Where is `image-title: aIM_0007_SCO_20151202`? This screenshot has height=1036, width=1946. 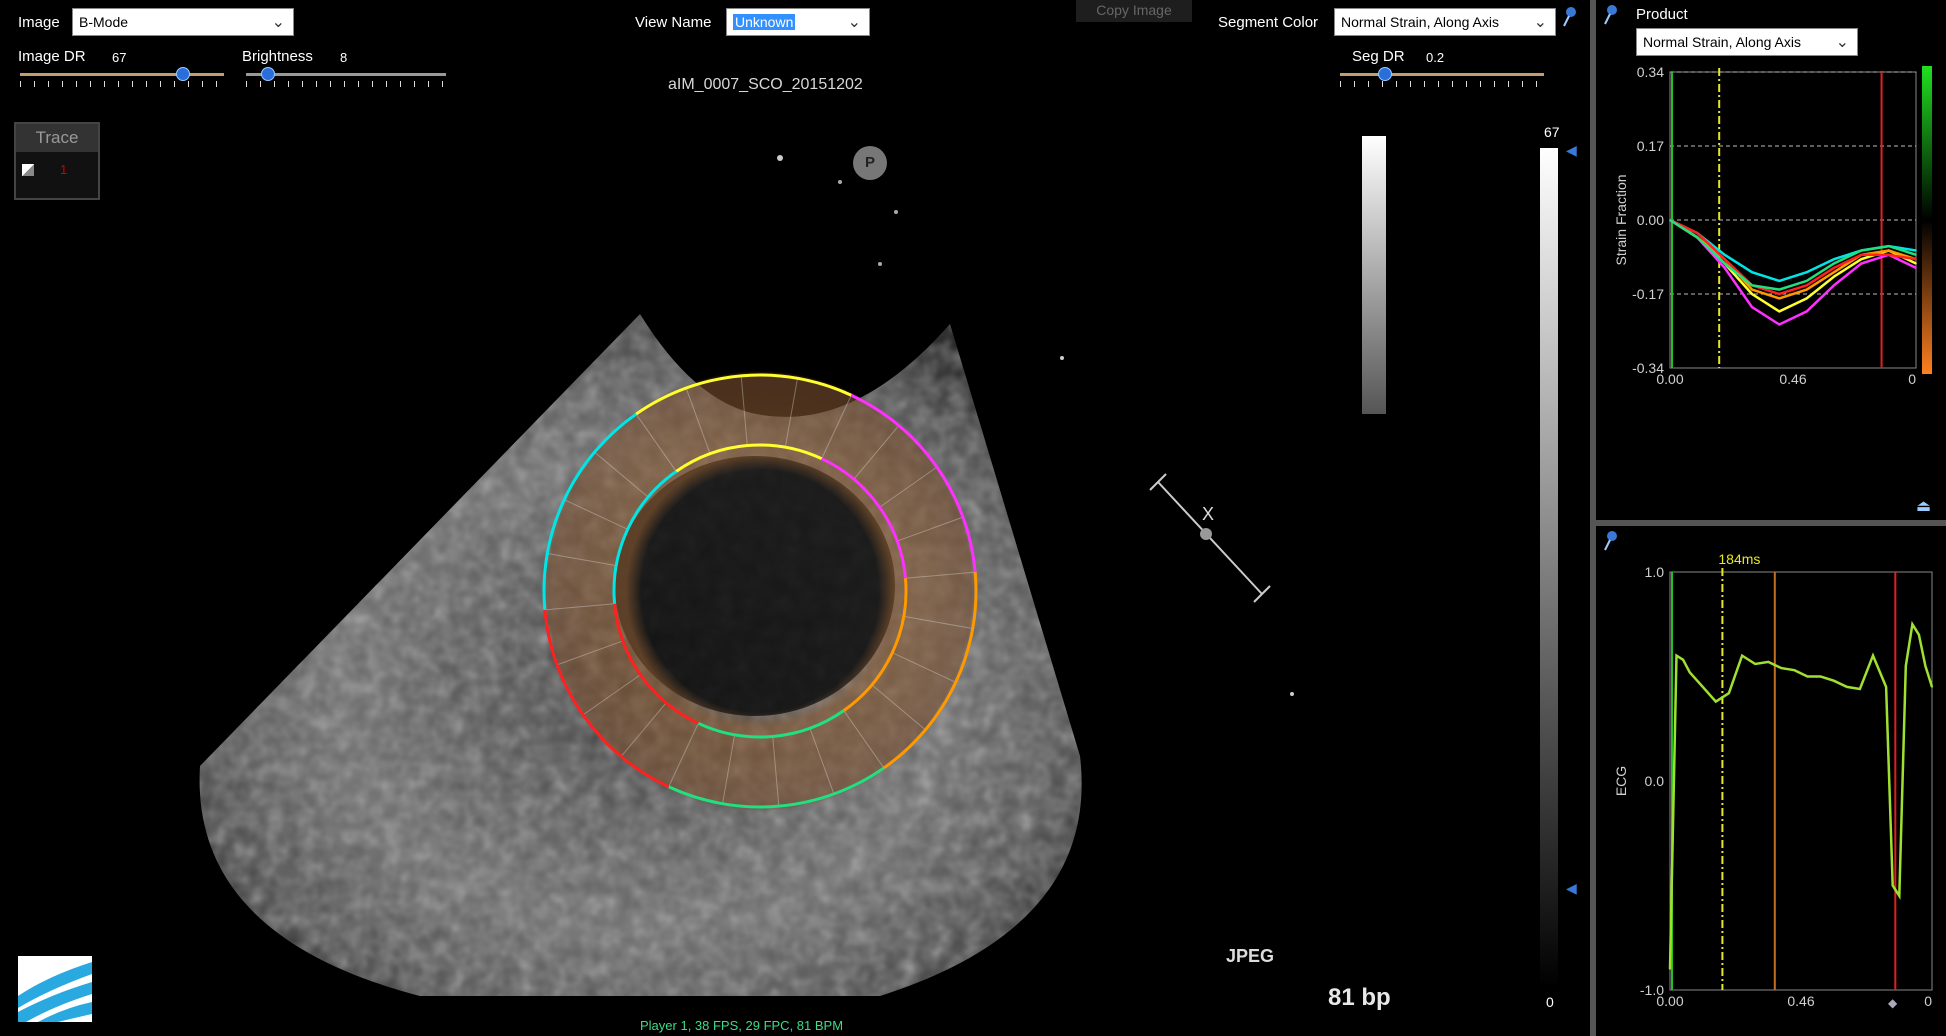
image-title: aIM_0007_SCO_20151202 is located at coordinates (765, 84).